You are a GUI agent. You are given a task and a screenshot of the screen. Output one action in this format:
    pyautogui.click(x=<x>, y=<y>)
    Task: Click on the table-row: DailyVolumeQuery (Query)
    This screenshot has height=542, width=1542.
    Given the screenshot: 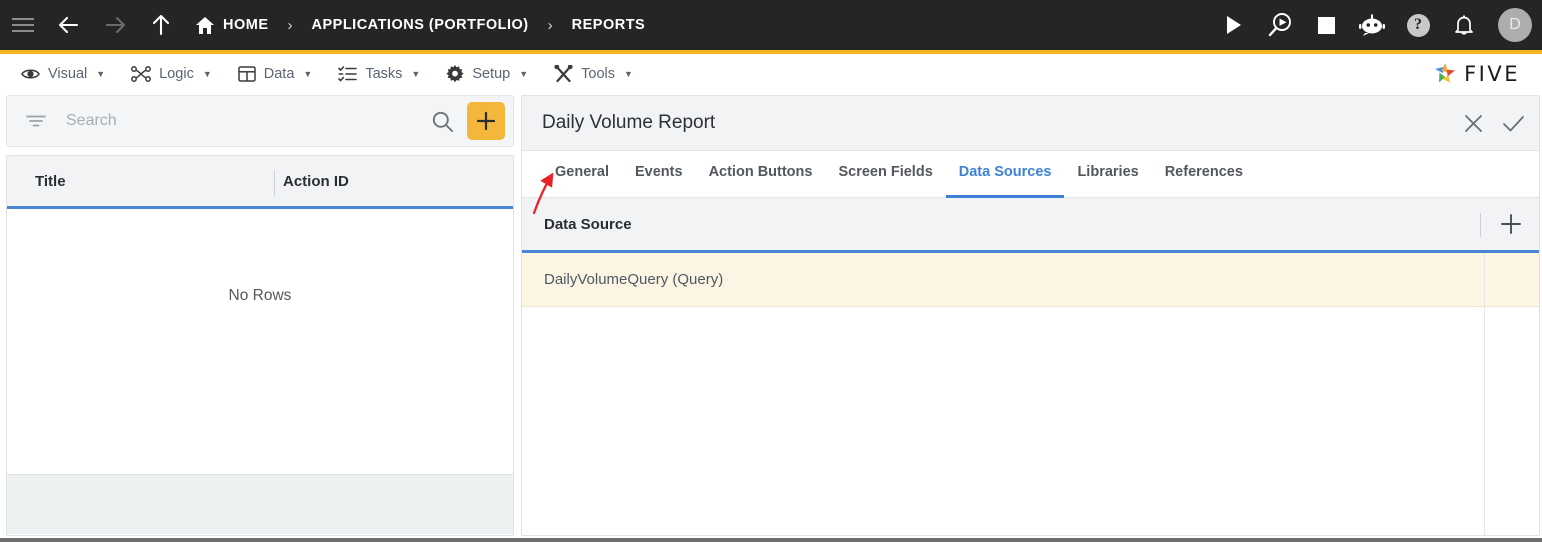 What is the action you would take?
    pyautogui.click(x=1030, y=280)
    